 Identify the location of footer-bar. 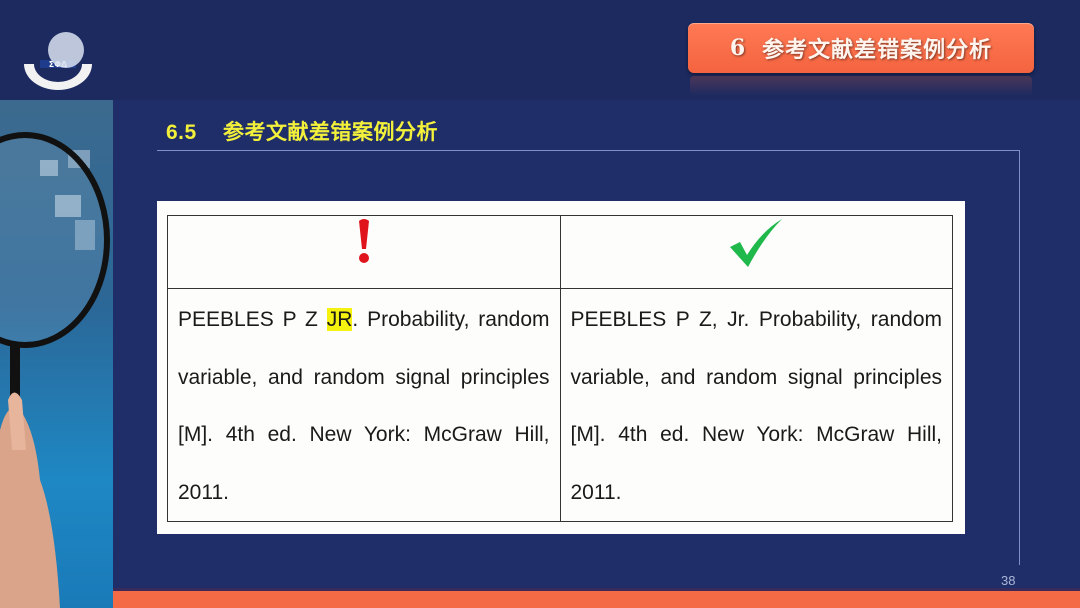
(596, 599).